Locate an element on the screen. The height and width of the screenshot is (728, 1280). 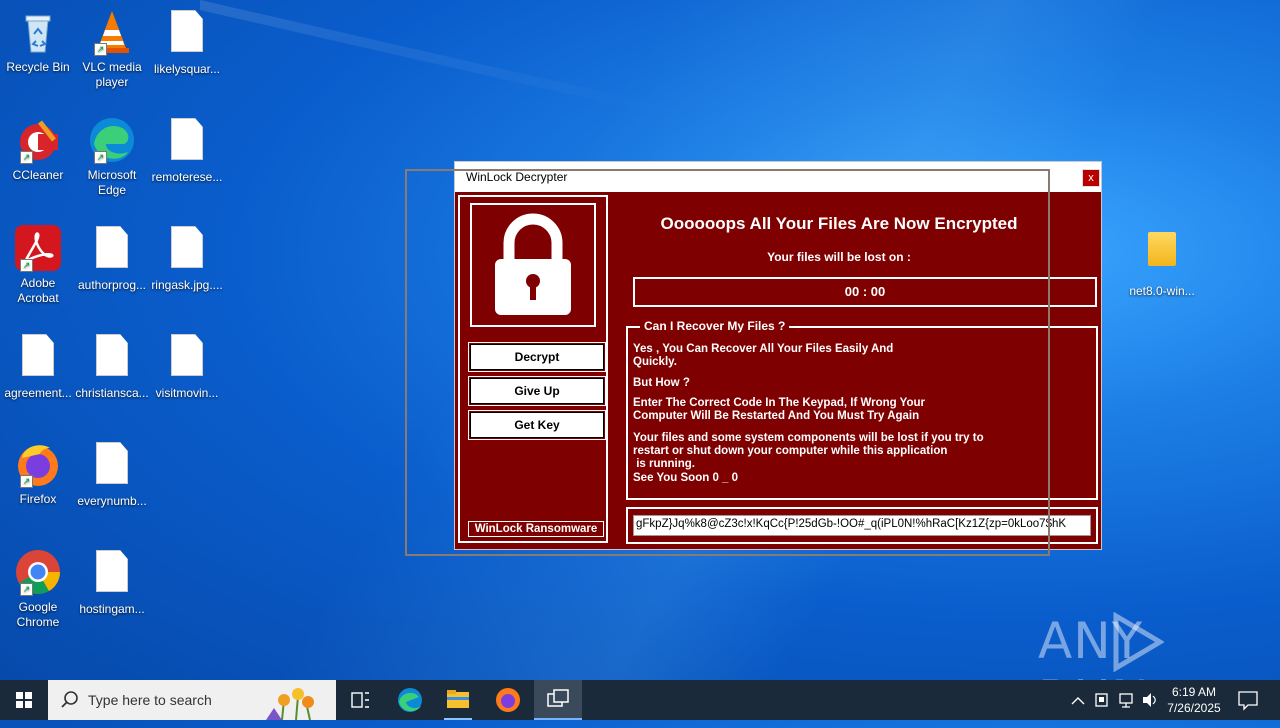
folder-icon is located at coordinates (1162, 256).